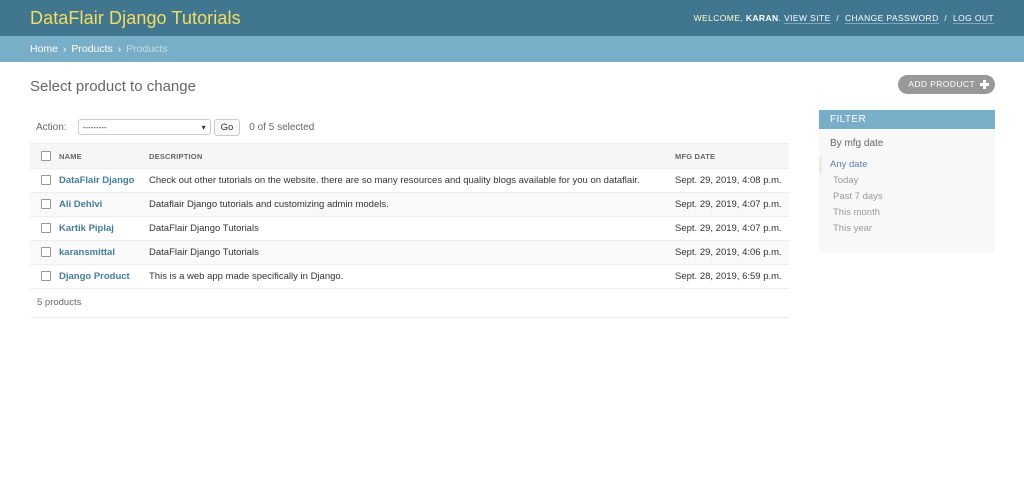  What do you see at coordinates (718, 18) in the screenshot?
I see `welcome-text: Welcome,` at bounding box center [718, 18].